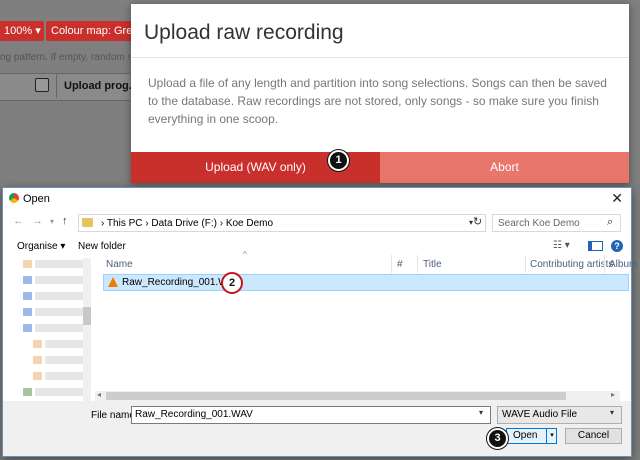 Image resolution: width=640 pixels, height=460 pixels. Describe the element at coordinates (593, 436) in the screenshot. I see `cancel-button: Cancel` at that location.